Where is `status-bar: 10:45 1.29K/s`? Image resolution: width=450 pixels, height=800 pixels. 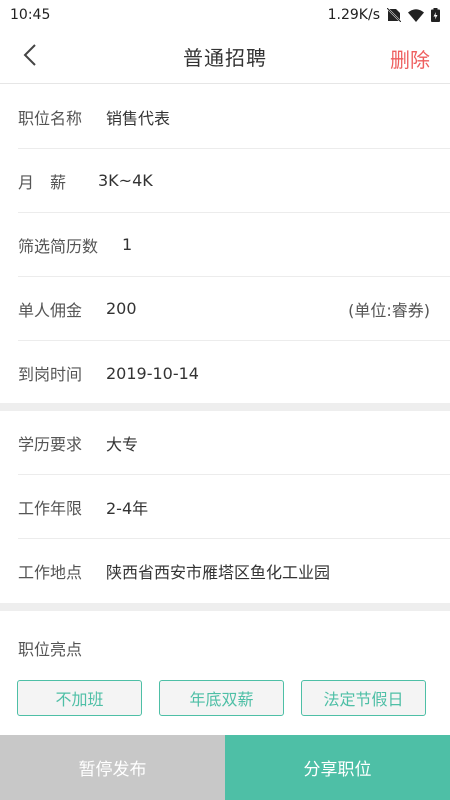
status-bar: 10:45 1.29K/s is located at coordinates (225, 15).